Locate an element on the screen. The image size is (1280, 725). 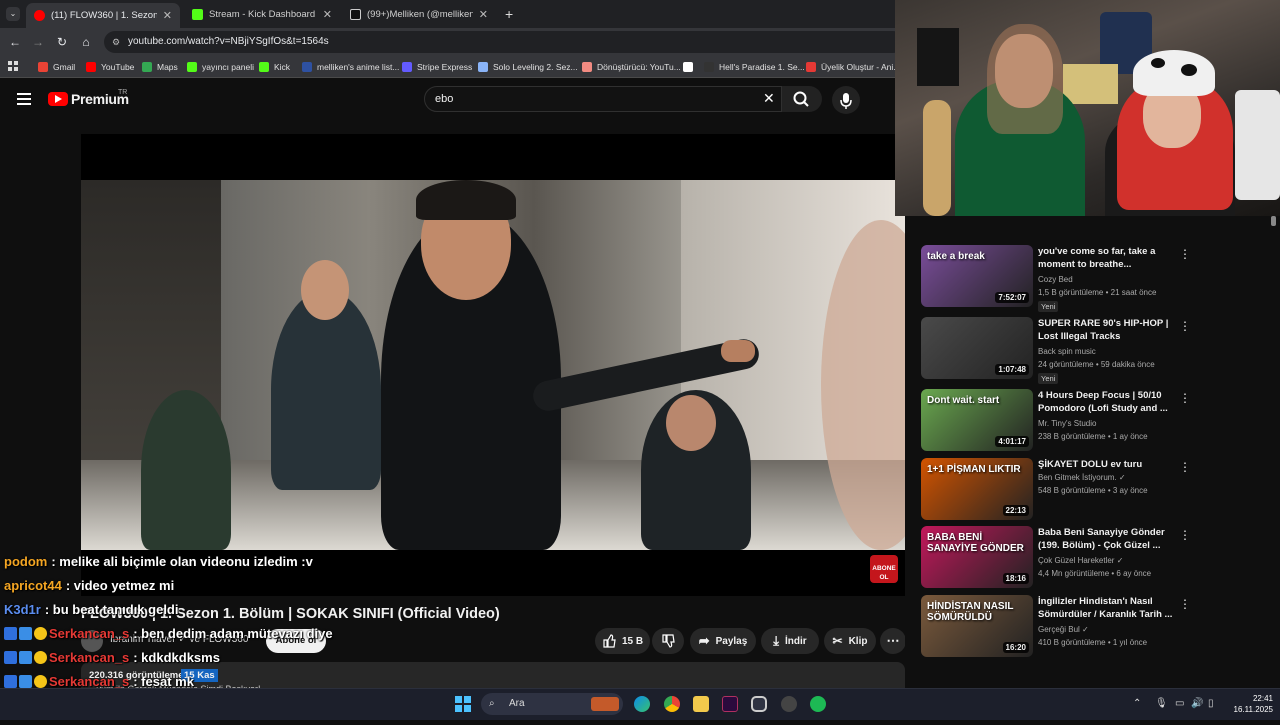
video-thumbnail: BABA BENİ SANAYİYE GÖNDER 18:16 is located at coordinates (977, 557).